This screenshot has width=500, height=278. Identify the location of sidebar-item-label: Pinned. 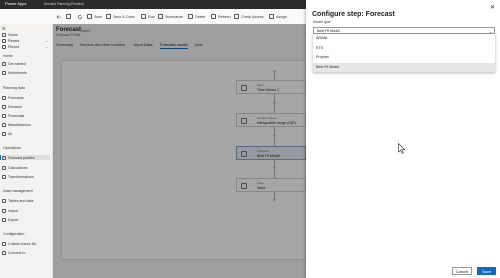
(14, 46).